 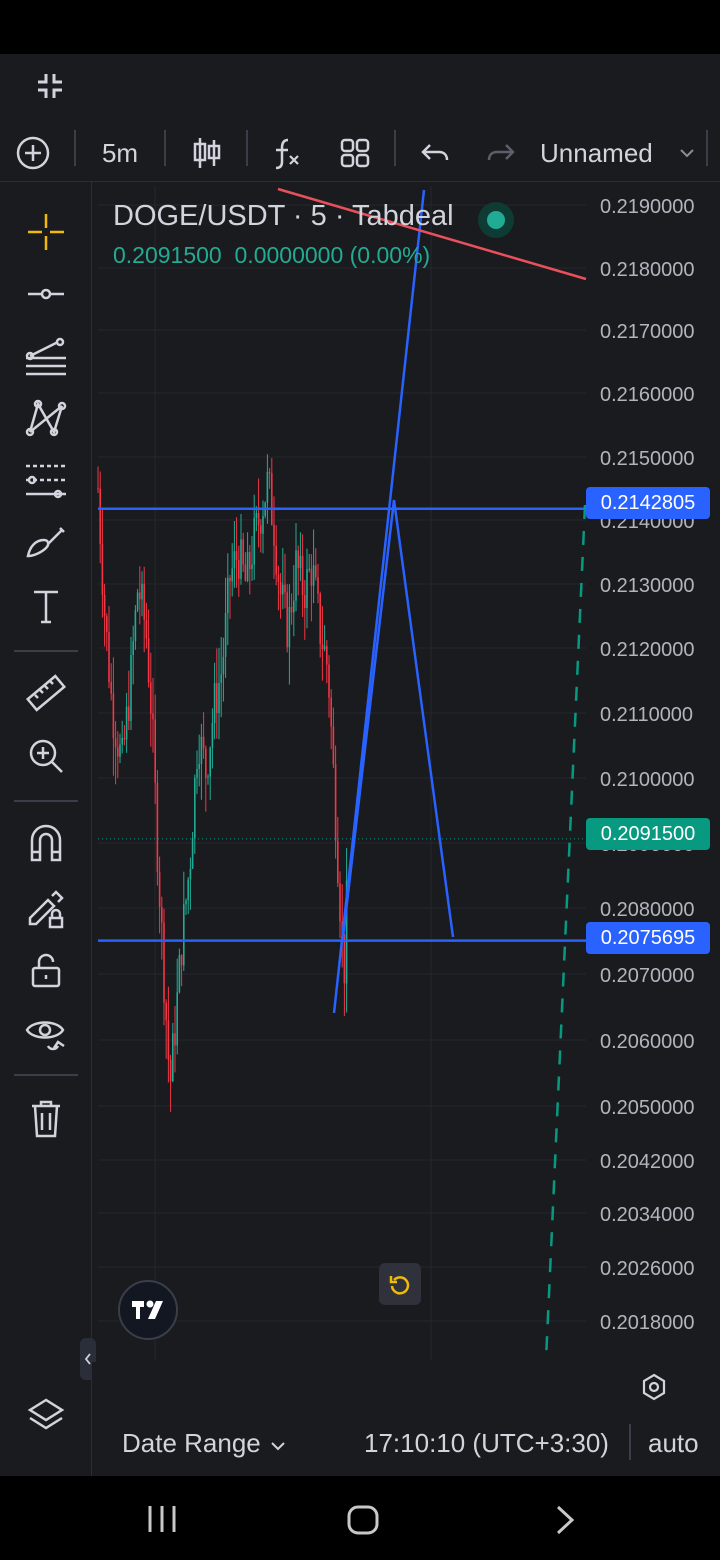 What do you see at coordinates (46, 294) in the screenshot?
I see `trend-line-icon` at bounding box center [46, 294].